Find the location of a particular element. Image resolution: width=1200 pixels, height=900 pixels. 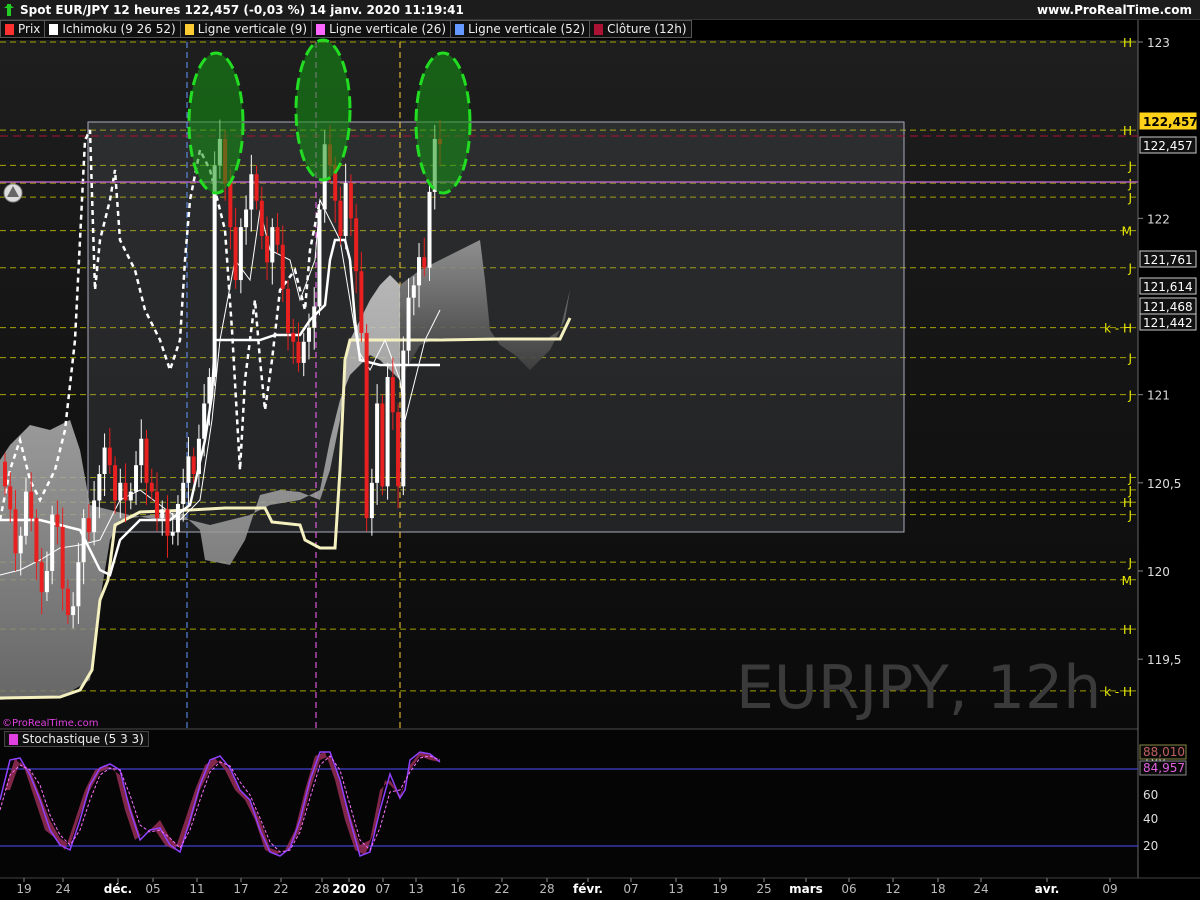

stoch-legend: Stochastique (5 3 3) is located at coordinates (76, 739).